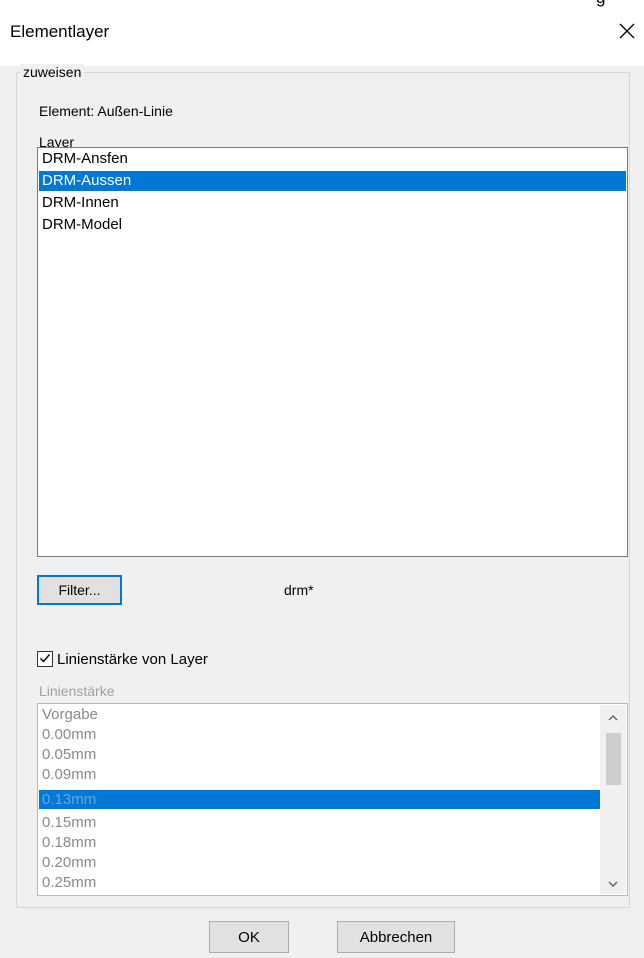 The image size is (644, 958). What do you see at coordinates (52, 72) in the screenshot?
I see `groupbox-legend: zuweisen` at bounding box center [52, 72].